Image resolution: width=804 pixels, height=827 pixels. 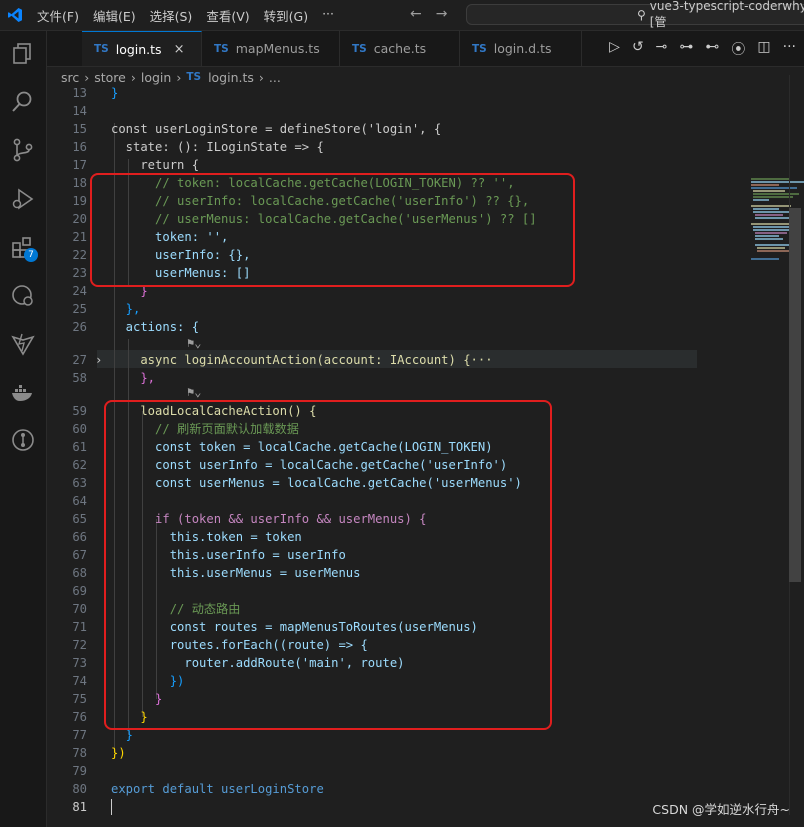 I want to click on menu-file: 文件(F), so click(x=58, y=15).